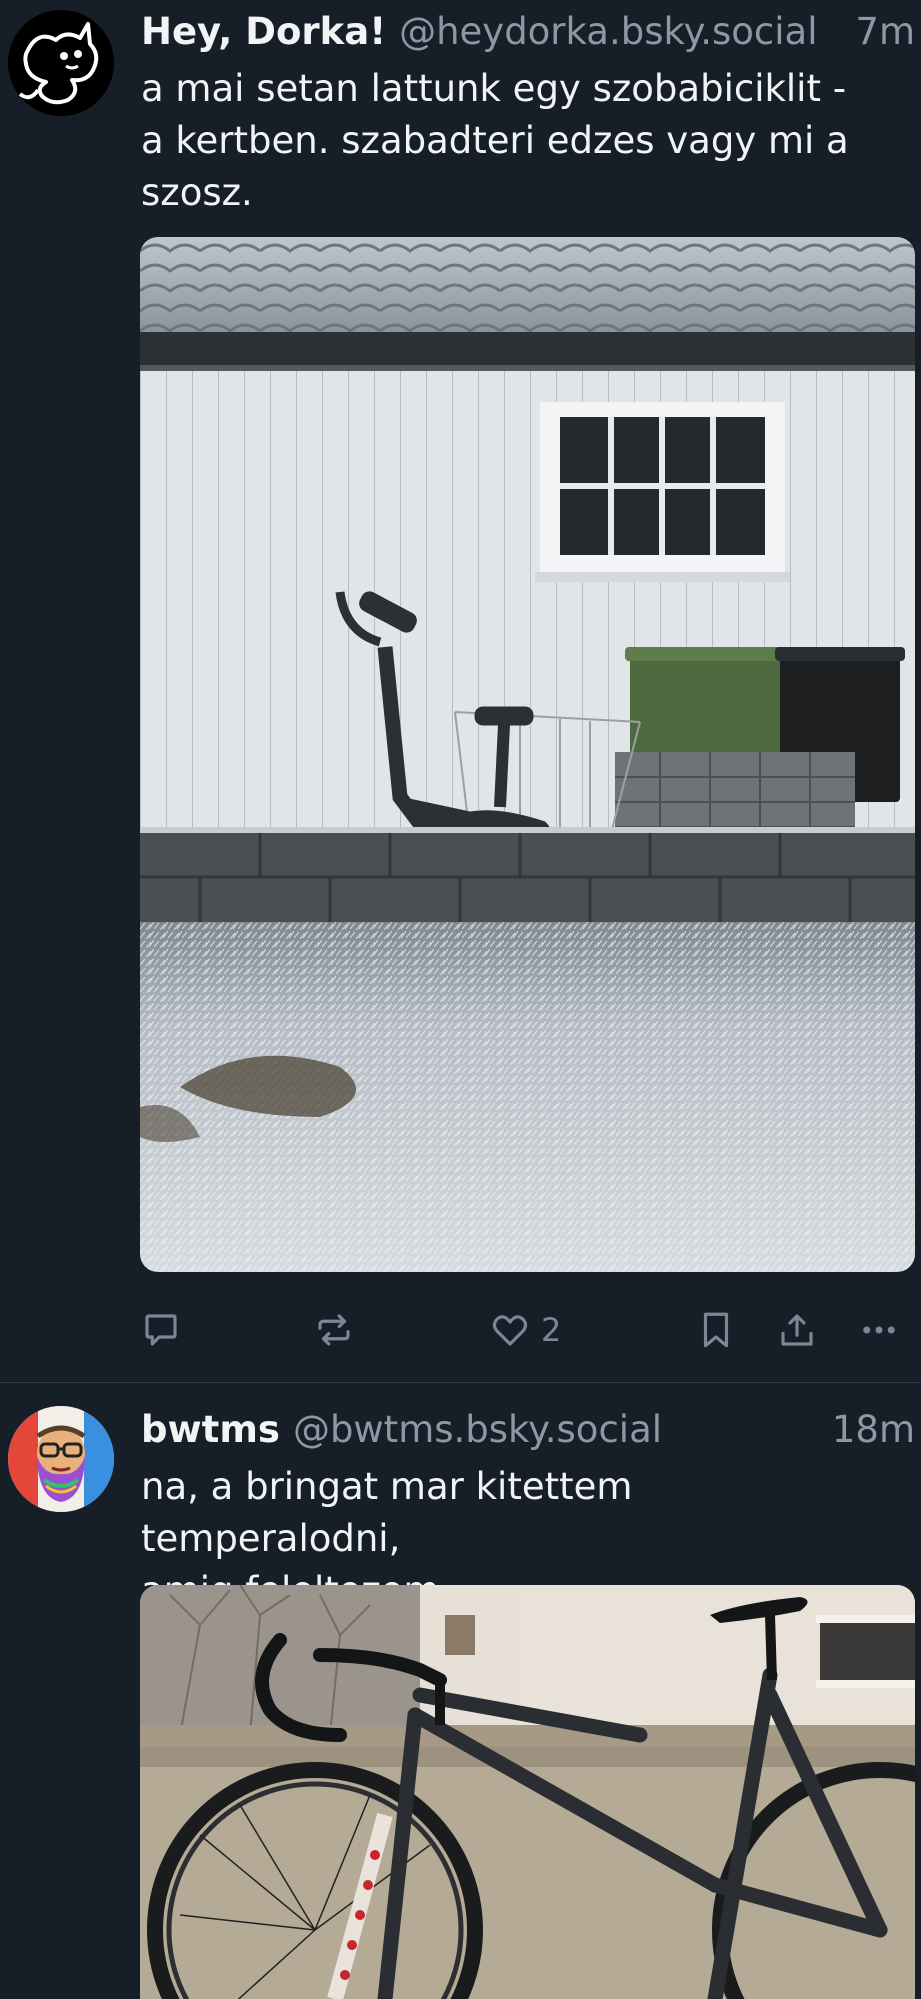 The image size is (921, 1999). Describe the element at coordinates (210, 1429) in the screenshot. I see `display-name: bwtms` at that location.